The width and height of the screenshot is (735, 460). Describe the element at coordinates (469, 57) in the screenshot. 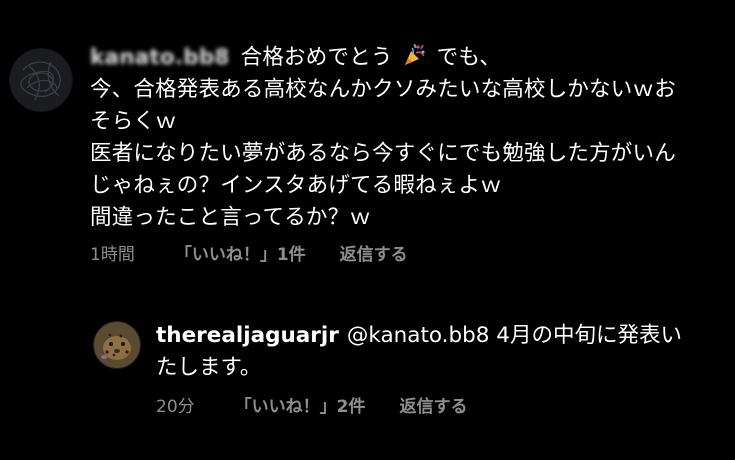

I see `comment-text: でも、` at that location.